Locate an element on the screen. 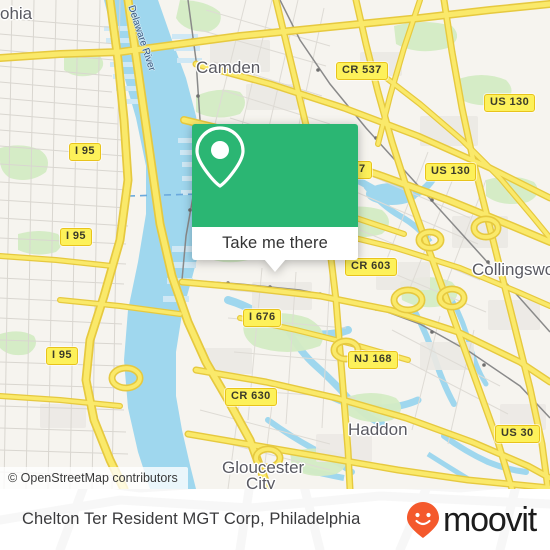 This screenshot has width=550, height=550. popup-cta-area: Take me there is located at coordinates (275, 249).